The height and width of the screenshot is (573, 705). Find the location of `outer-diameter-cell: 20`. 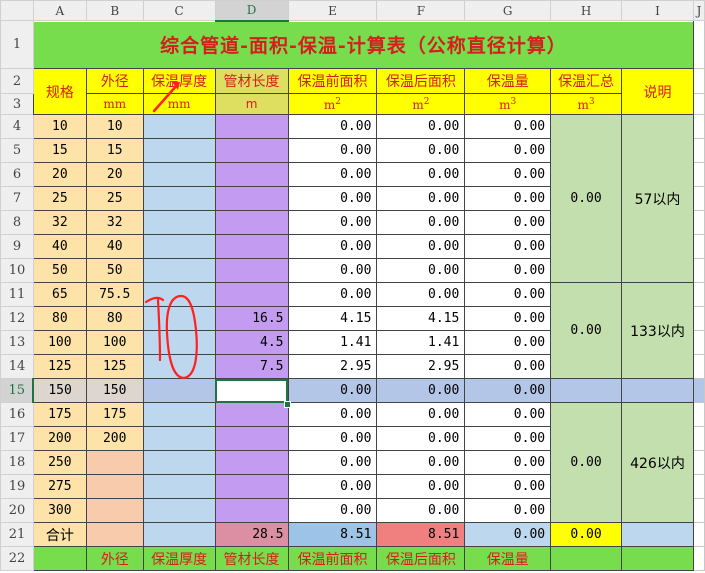

outer-diameter-cell: 20 is located at coordinates (114, 174).